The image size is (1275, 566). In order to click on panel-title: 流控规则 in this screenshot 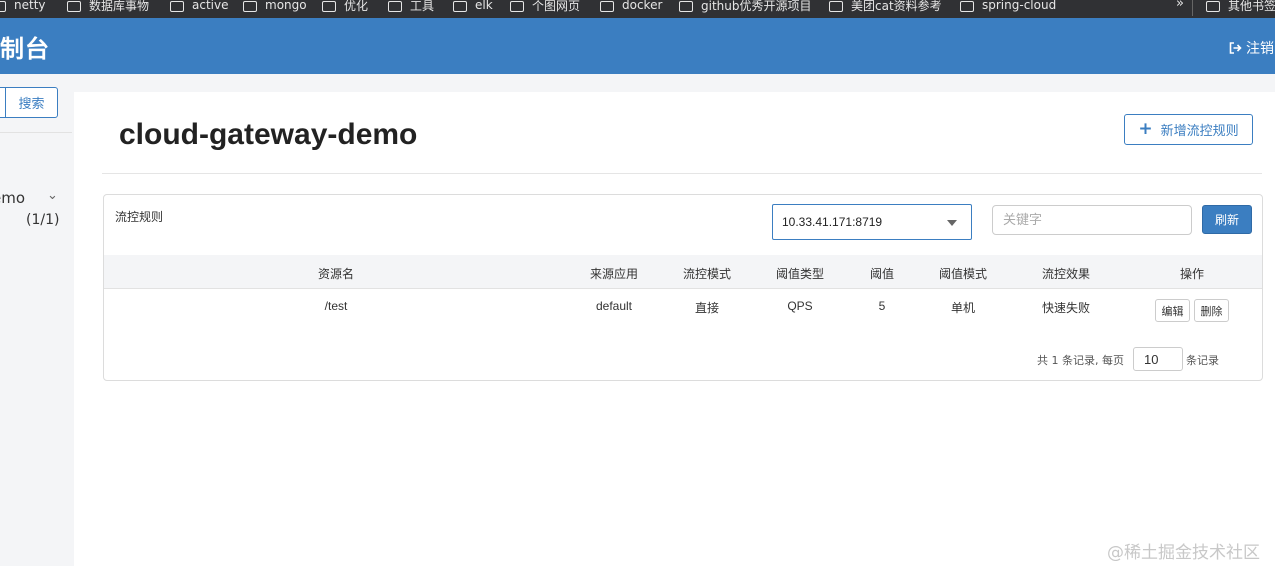, I will do `click(139, 217)`.